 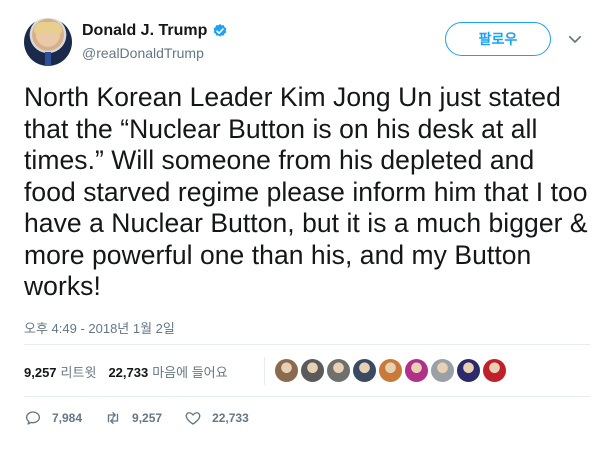 I want to click on reply-button: 7,984, so click(x=53, y=418).